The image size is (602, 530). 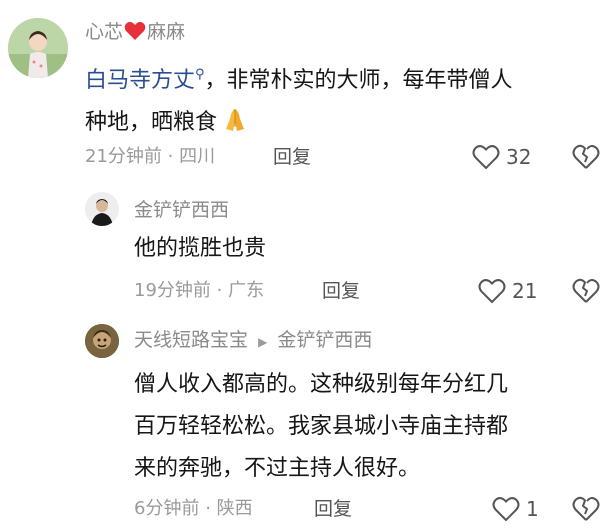 I want to click on comment-meta: 19分钟前 · 广东, so click(x=199, y=291).